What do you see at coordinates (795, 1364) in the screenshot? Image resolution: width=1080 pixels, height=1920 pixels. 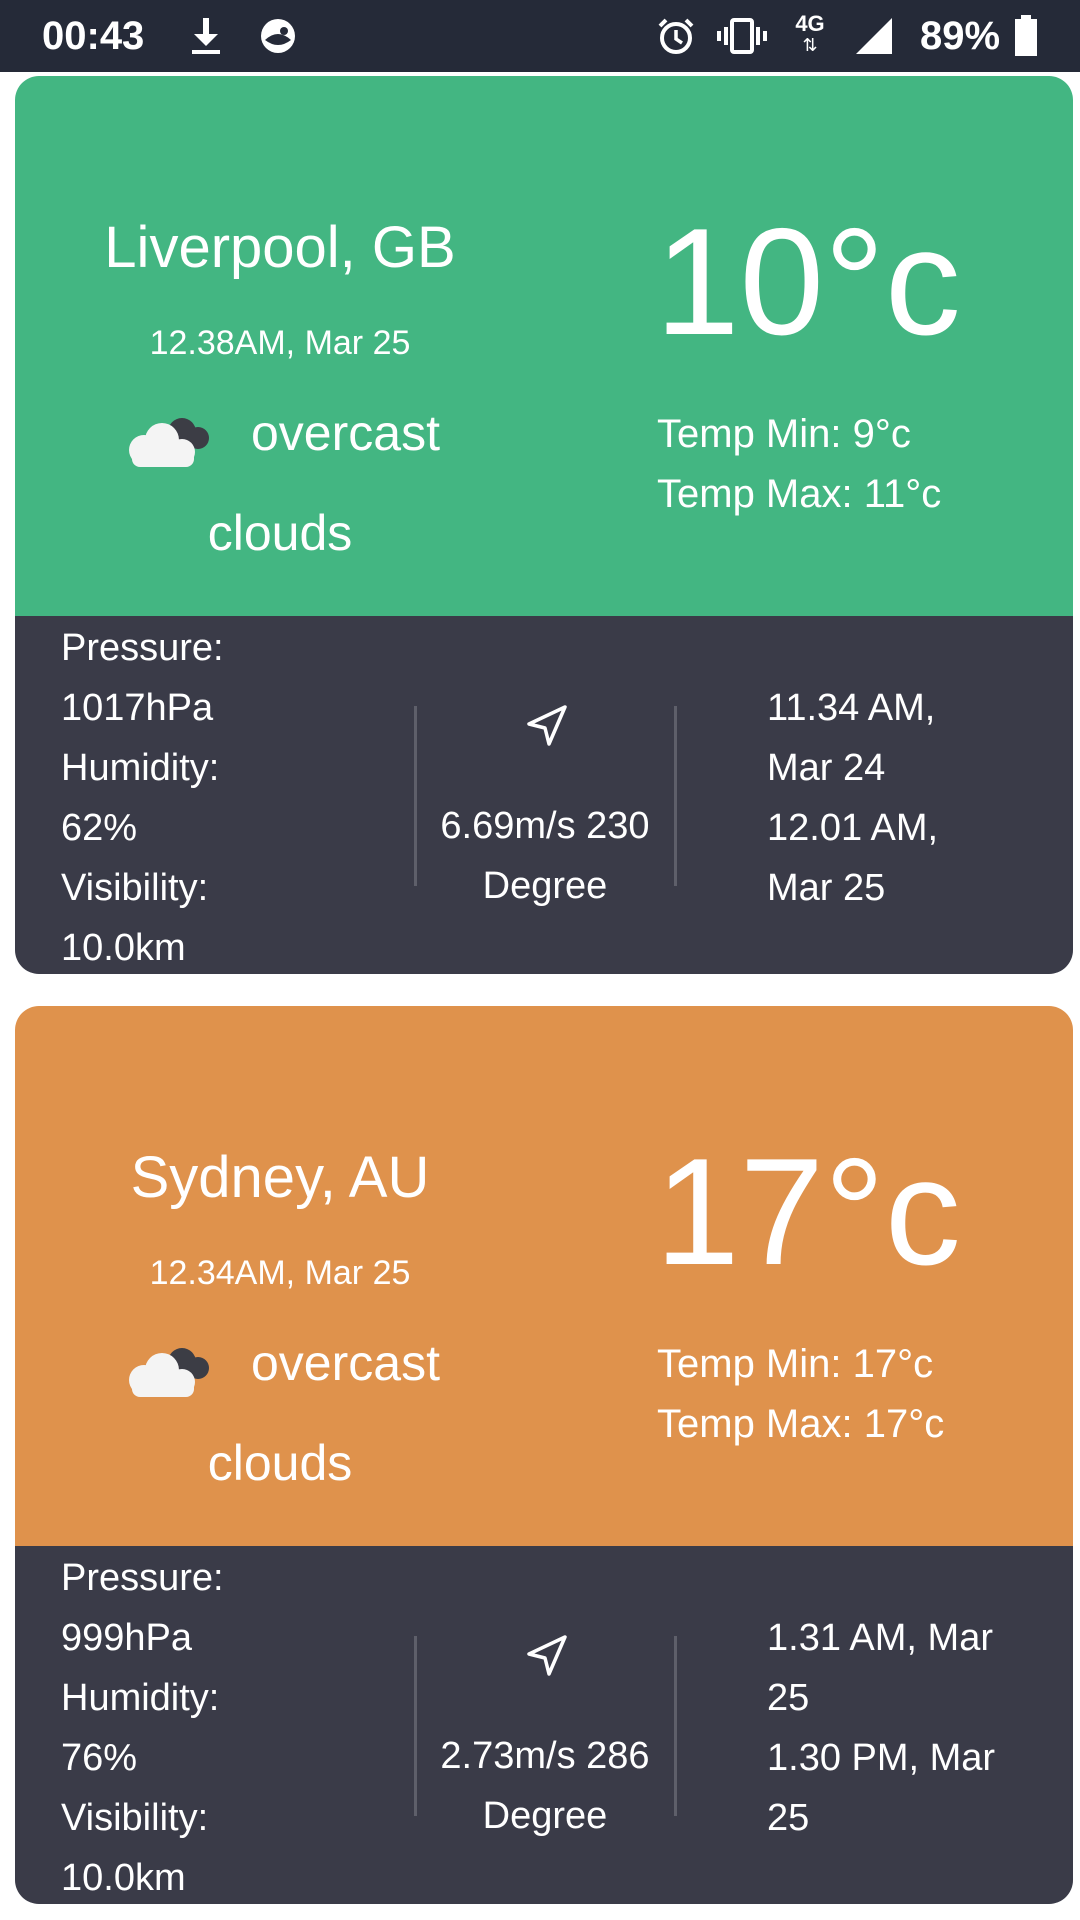 I see `temp-min: Temp Min: 17°c` at bounding box center [795, 1364].